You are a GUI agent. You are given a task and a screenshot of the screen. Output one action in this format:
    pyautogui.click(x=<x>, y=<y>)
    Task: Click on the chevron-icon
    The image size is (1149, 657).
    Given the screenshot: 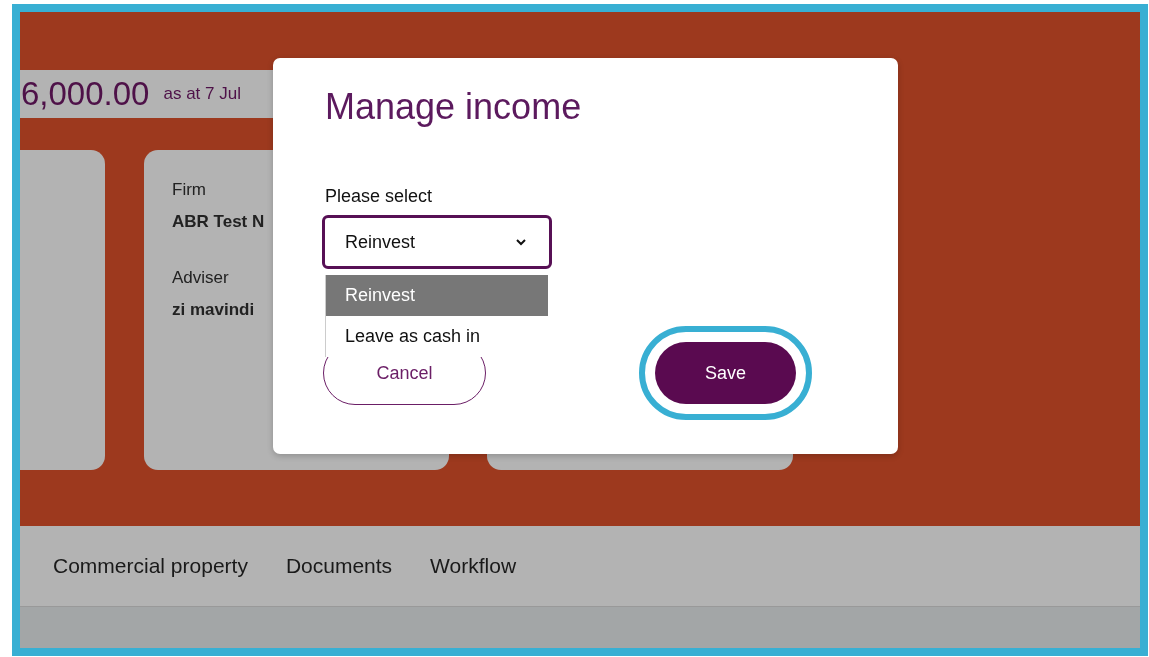 What is the action you would take?
    pyautogui.click(x=521, y=242)
    